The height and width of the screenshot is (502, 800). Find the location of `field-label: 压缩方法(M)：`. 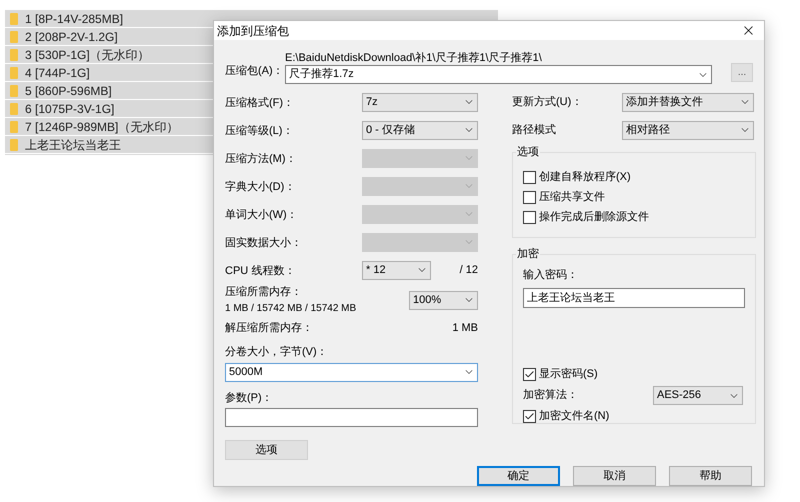

field-label: 压缩方法(M)： is located at coordinates (260, 159).